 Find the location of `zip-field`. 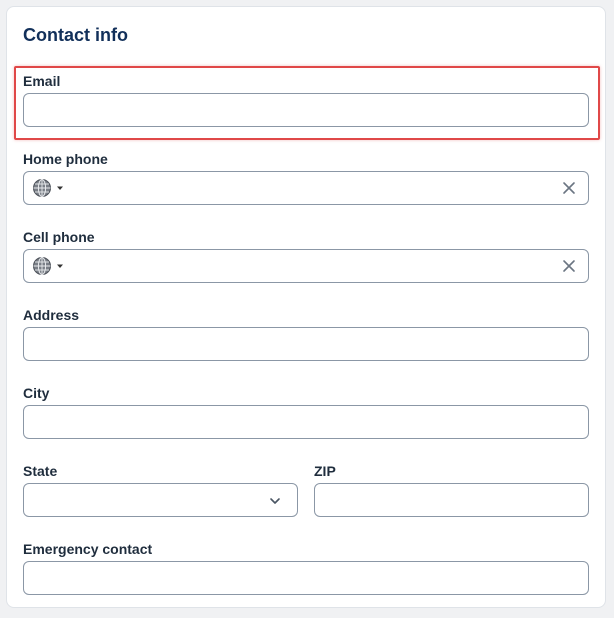

zip-field is located at coordinates (451, 500).